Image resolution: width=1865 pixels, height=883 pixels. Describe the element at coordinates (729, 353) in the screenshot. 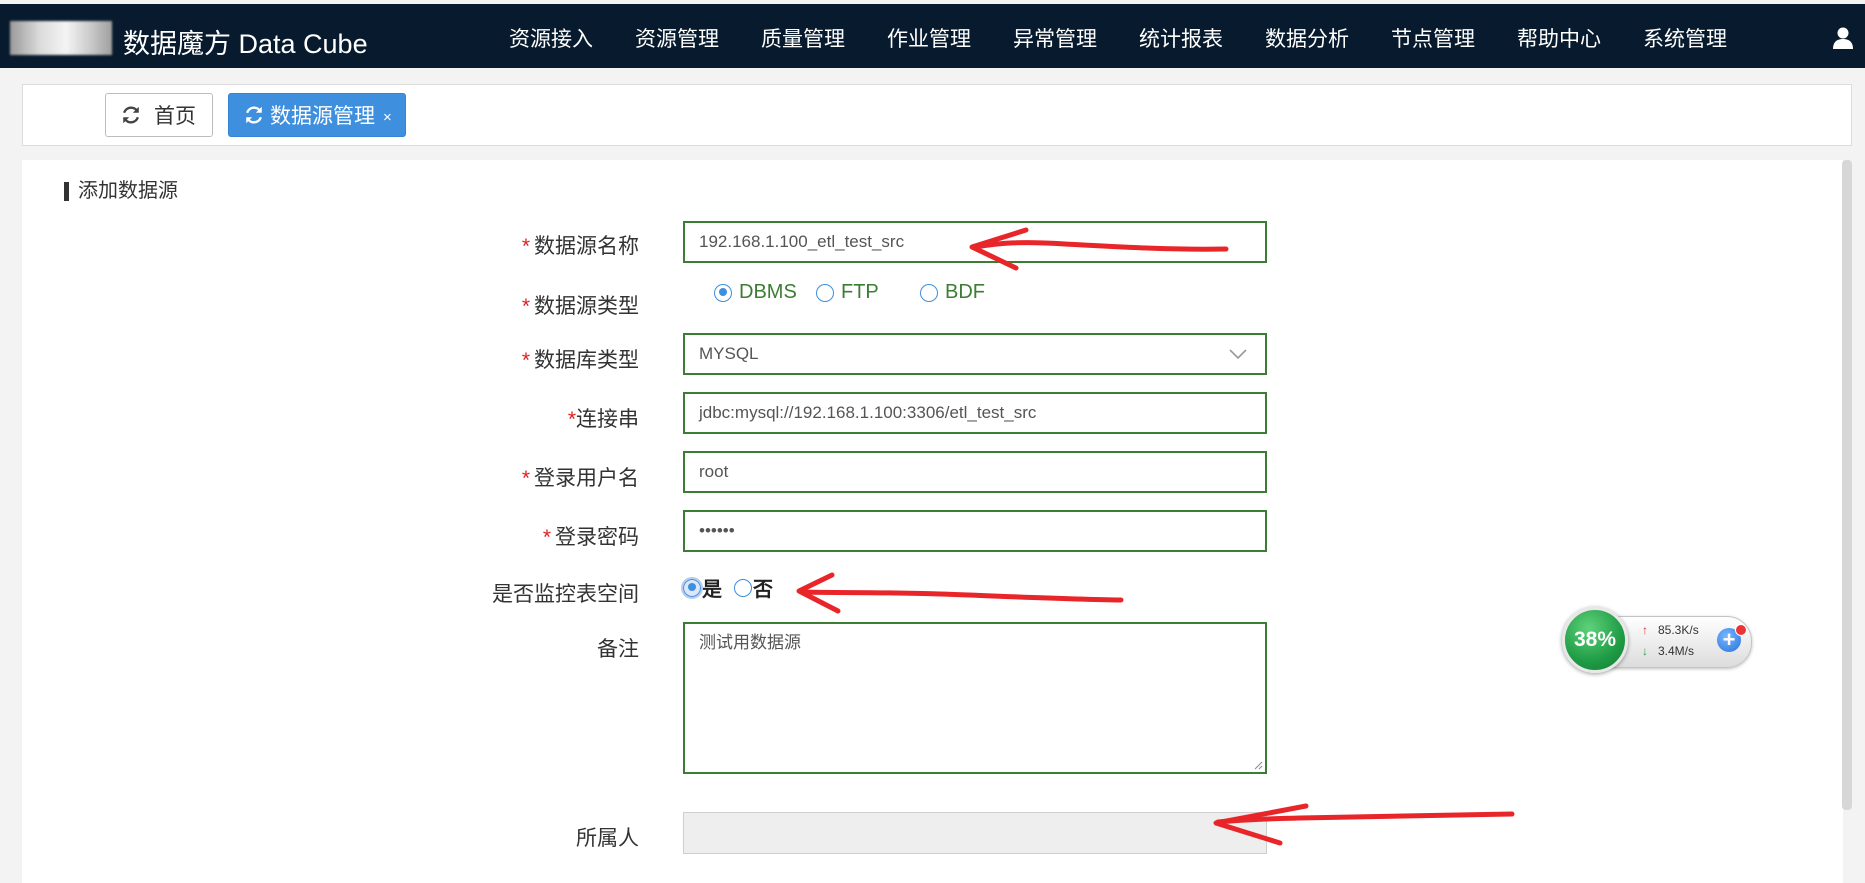

I see `db-type-value: MYSQL` at that location.